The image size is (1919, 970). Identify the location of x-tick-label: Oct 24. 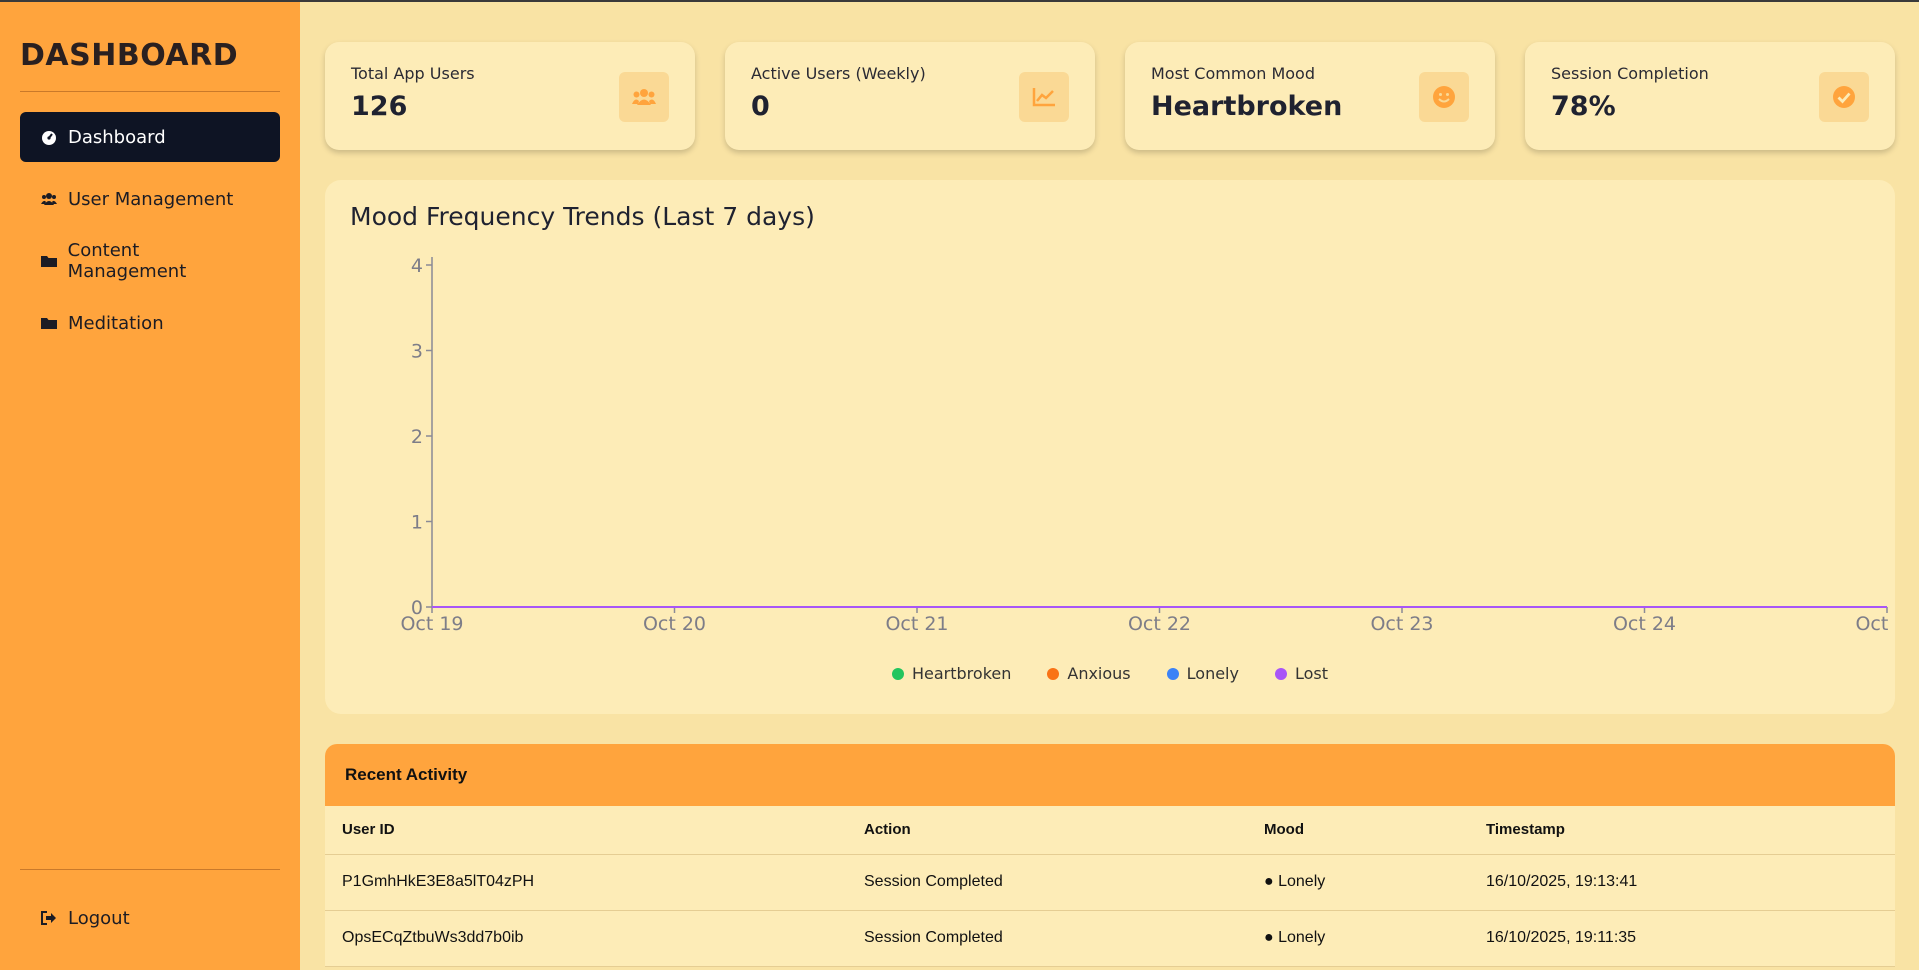
(1644, 624).